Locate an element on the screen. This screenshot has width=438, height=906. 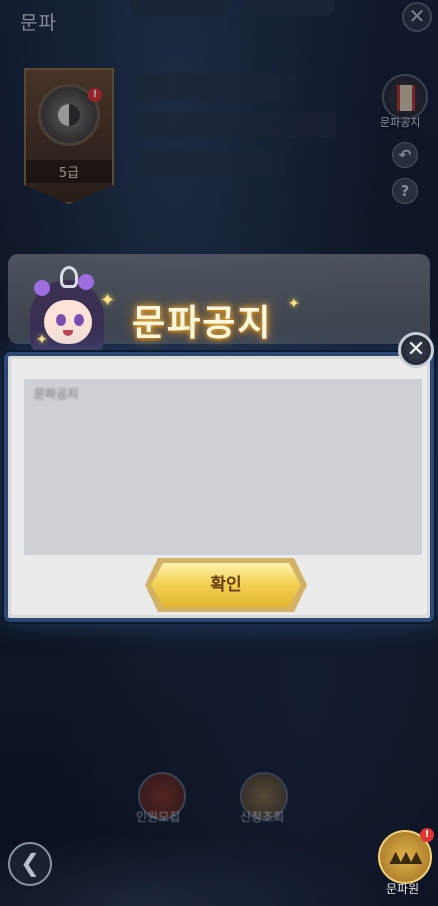
members-alert-badge: ! is located at coordinates (427, 835).